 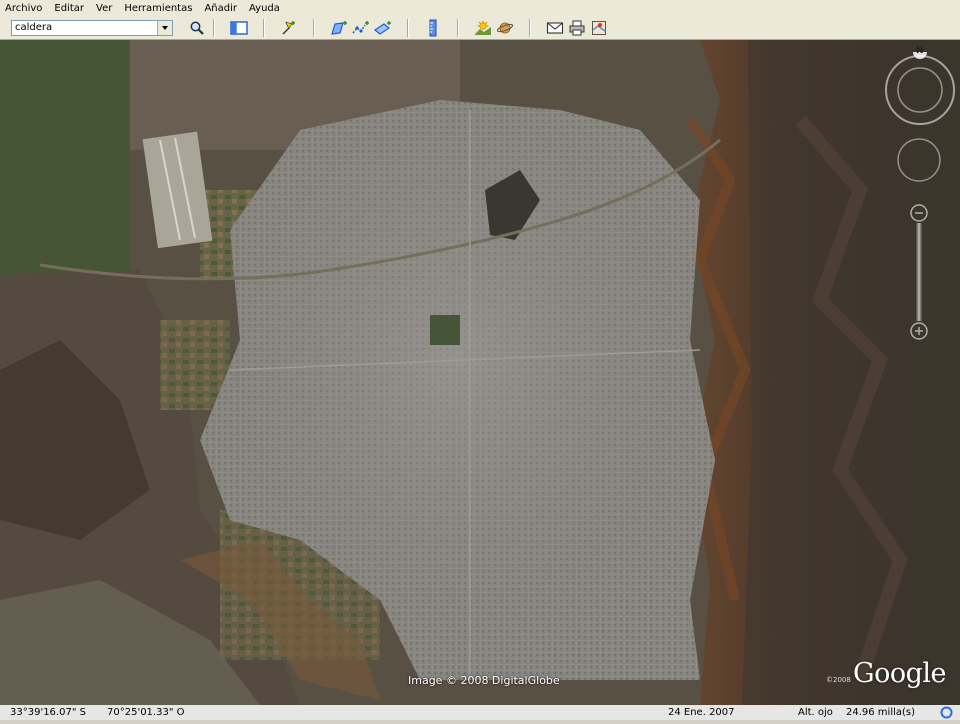 I want to click on maps-icon, so click(x=599, y=28).